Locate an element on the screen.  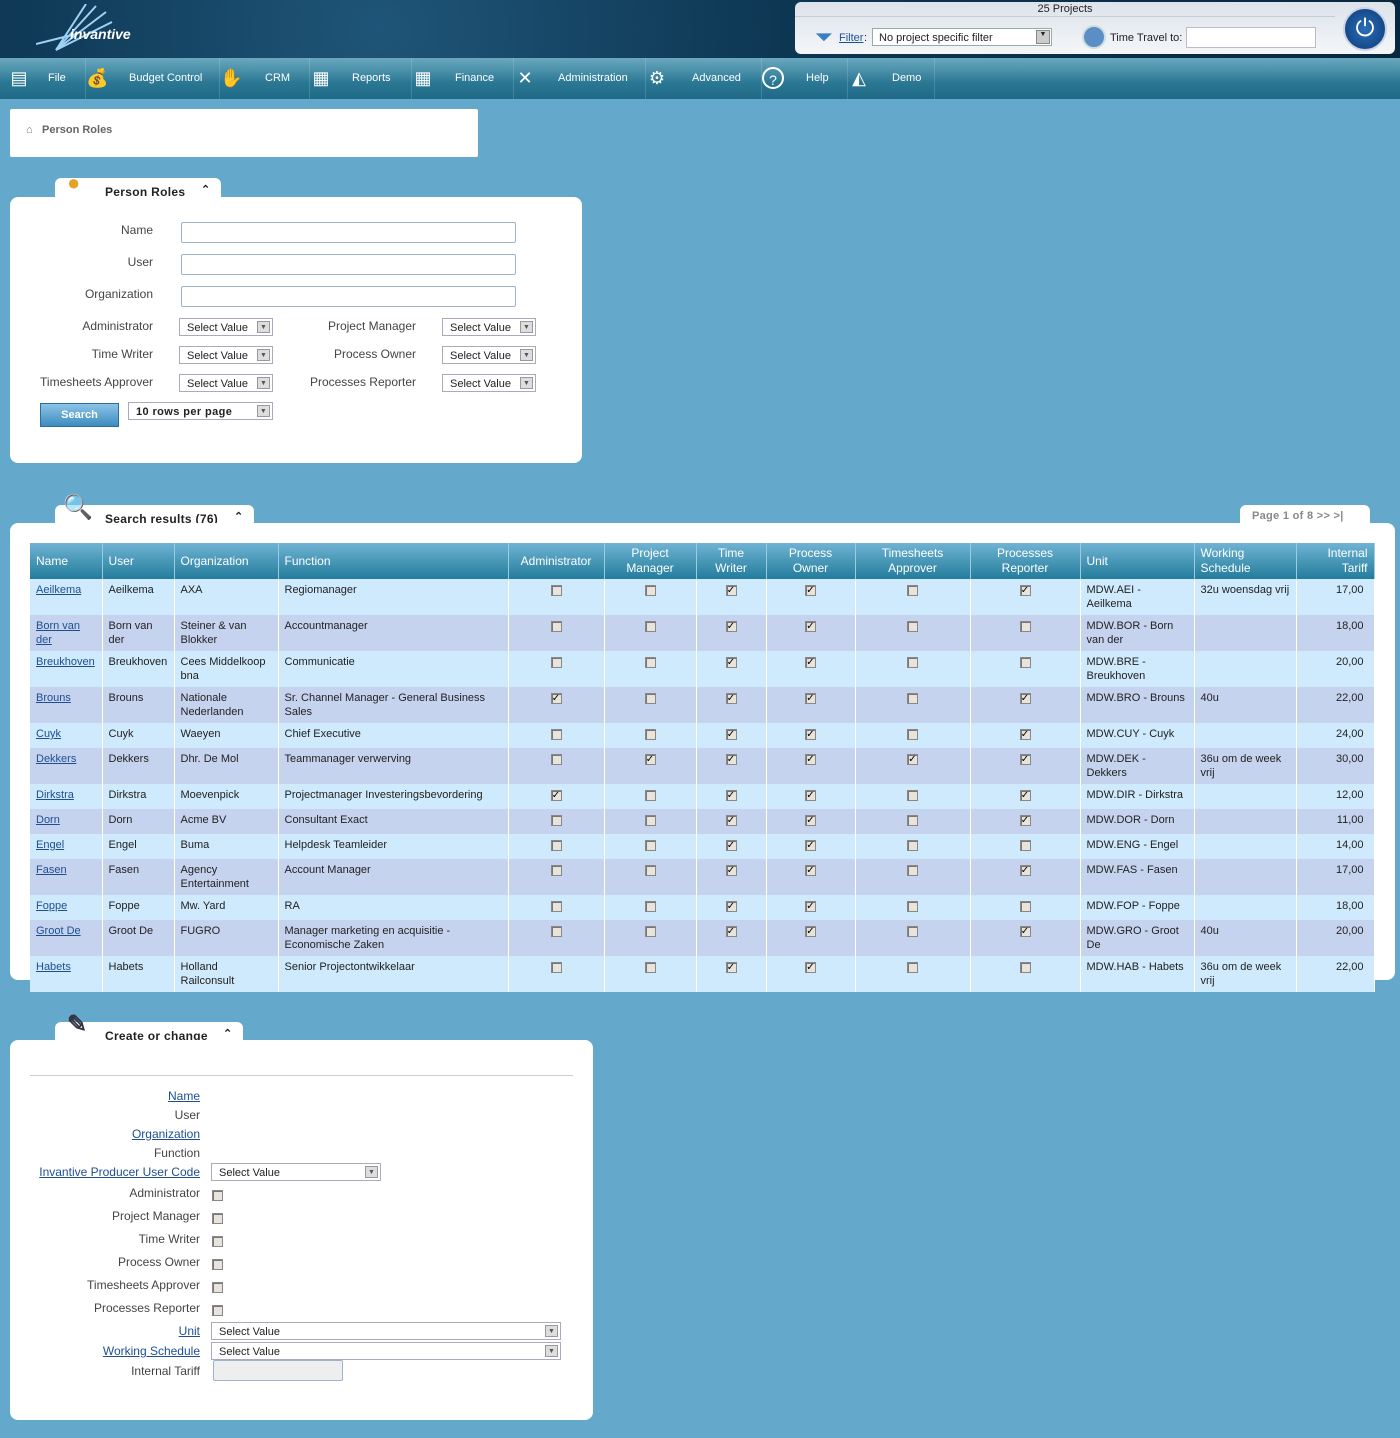
administrator-select: Select Value ▼ is located at coordinates (226, 327).